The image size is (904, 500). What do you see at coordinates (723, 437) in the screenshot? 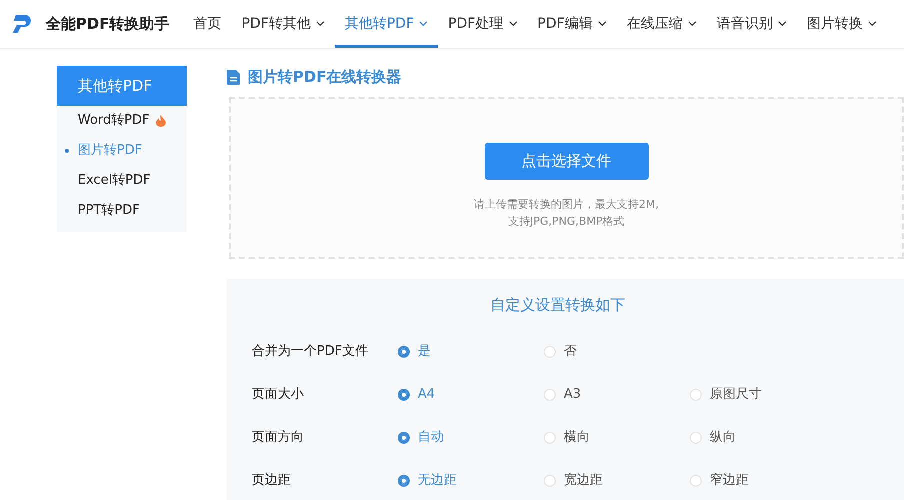
I see `option-label: 纵向` at bounding box center [723, 437].